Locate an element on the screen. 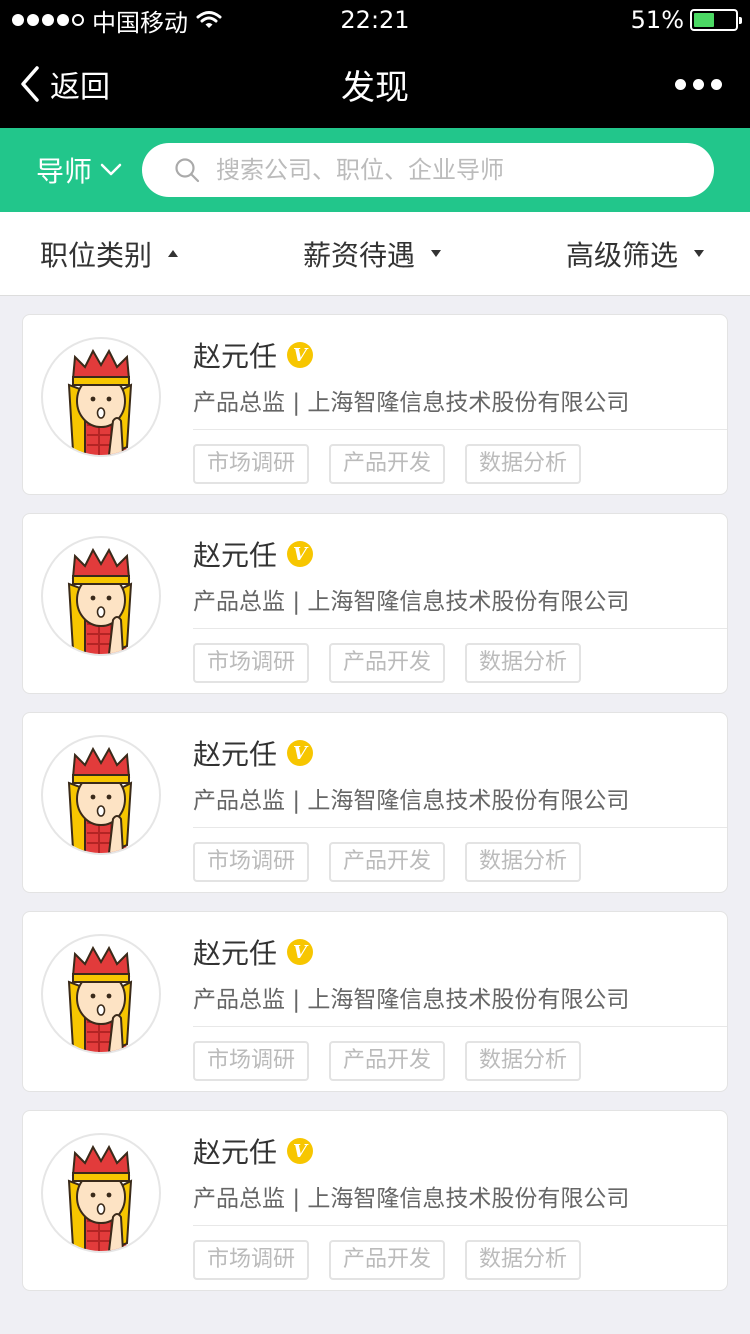 The image size is (750, 1334). filter-job-category: 职位类别 is located at coordinates (109, 254).